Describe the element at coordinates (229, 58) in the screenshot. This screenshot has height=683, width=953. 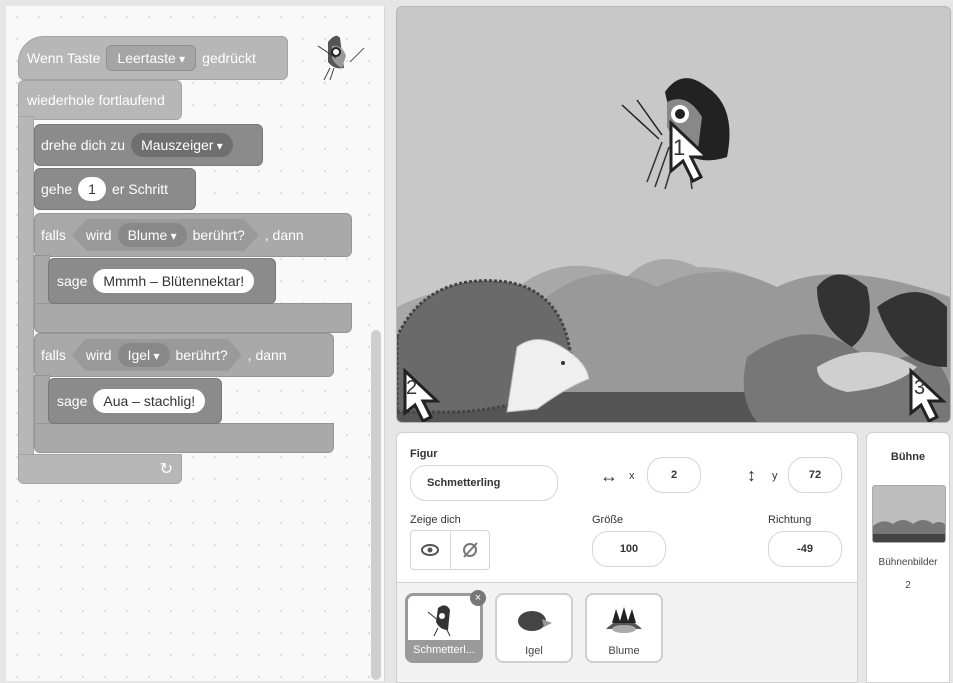
I see `hat-suffix: gedrückt` at that location.